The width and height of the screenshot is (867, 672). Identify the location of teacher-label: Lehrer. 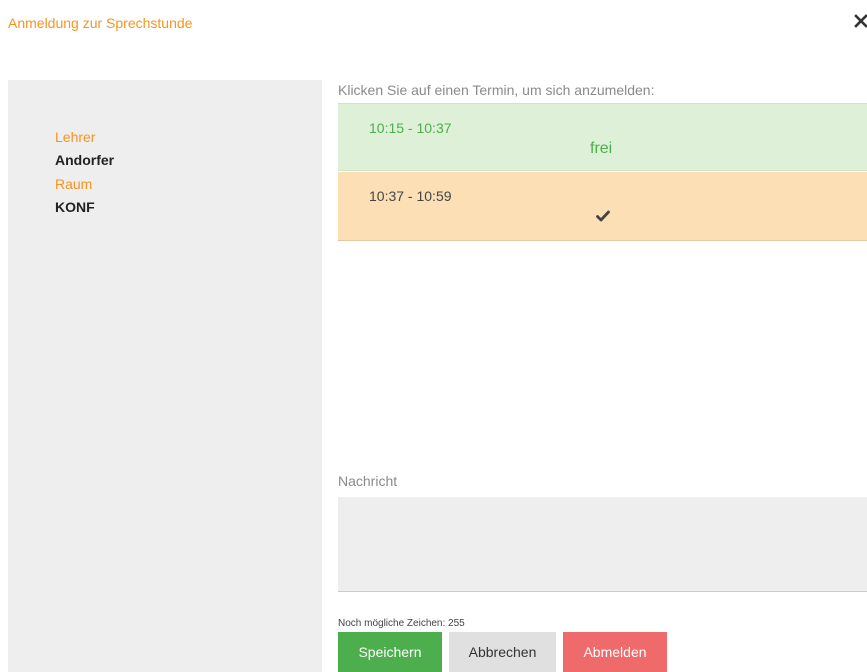
(75, 137).